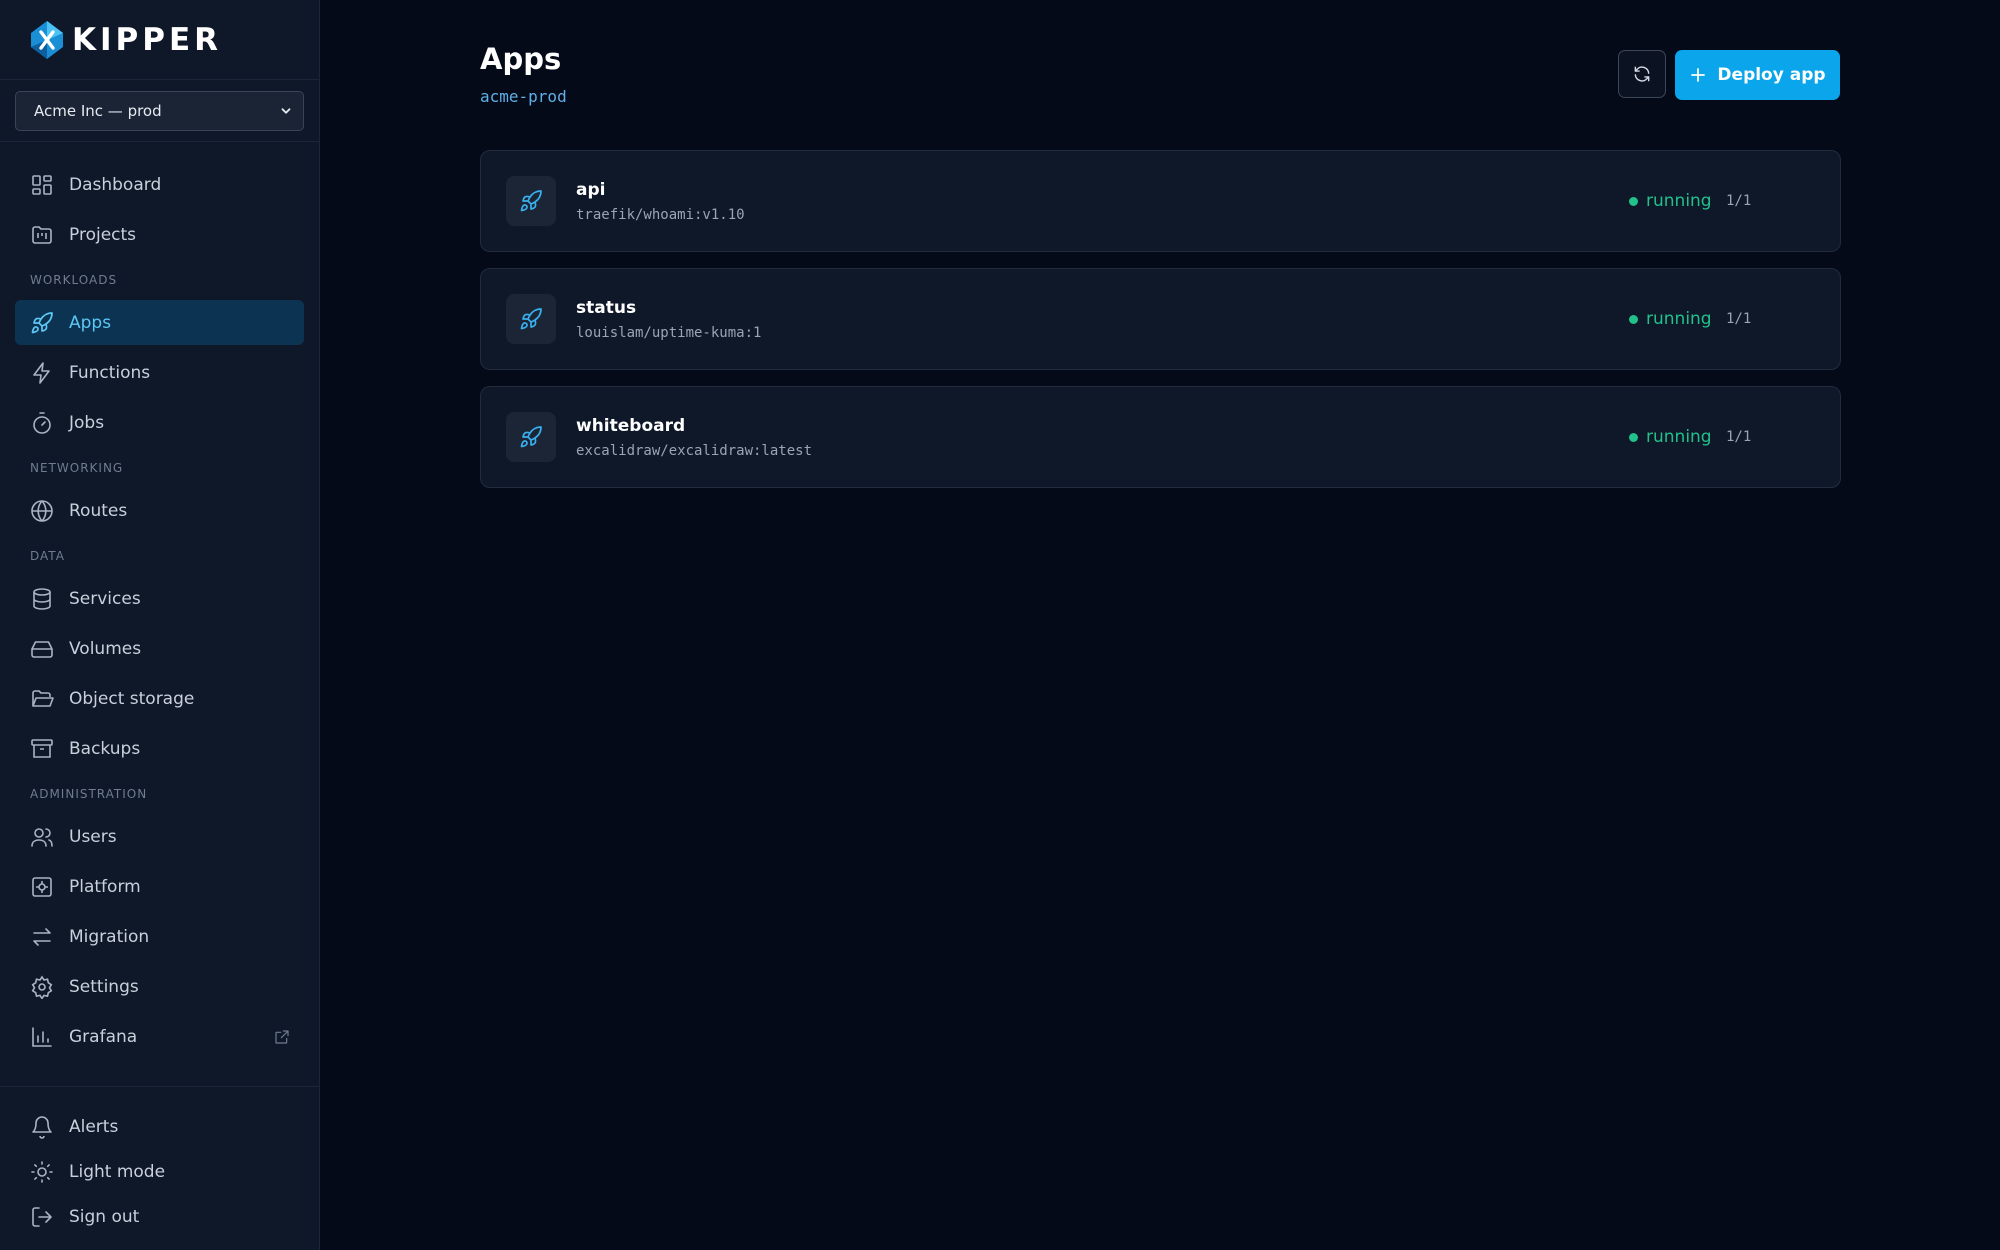 The width and height of the screenshot is (2000, 1250). I want to click on plus-icon, so click(1698, 75).